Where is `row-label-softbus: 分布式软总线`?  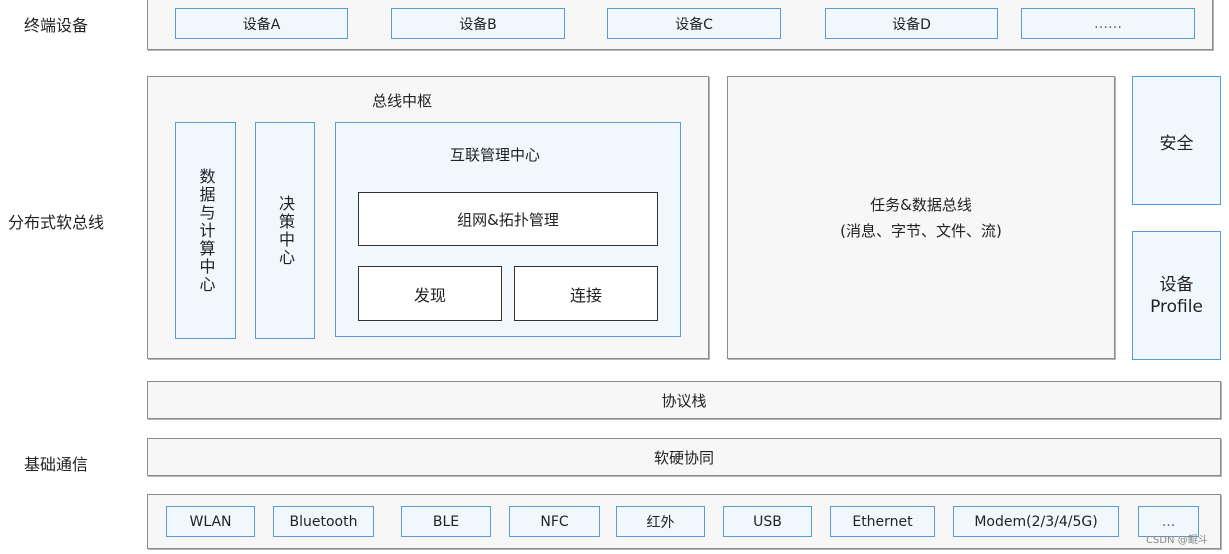 row-label-softbus: 分布式软总线 is located at coordinates (56, 222).